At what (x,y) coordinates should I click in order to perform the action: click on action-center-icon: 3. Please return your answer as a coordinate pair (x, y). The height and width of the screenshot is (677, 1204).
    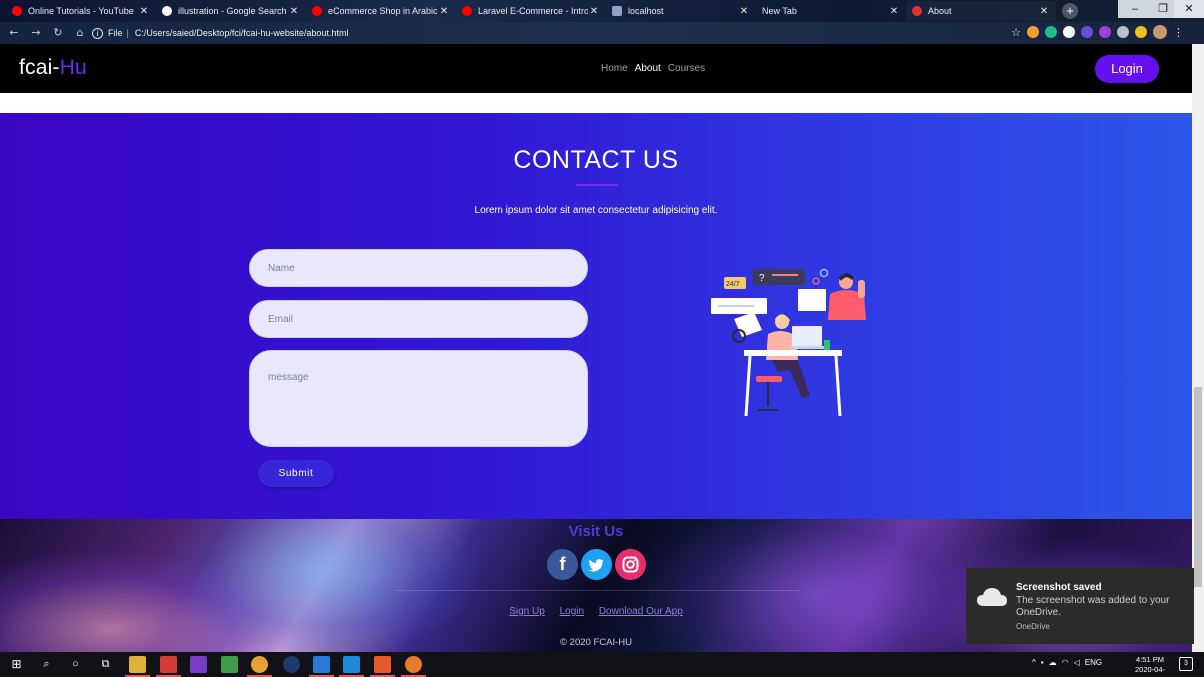
    Looking at the image, I should click on (1186, 664).